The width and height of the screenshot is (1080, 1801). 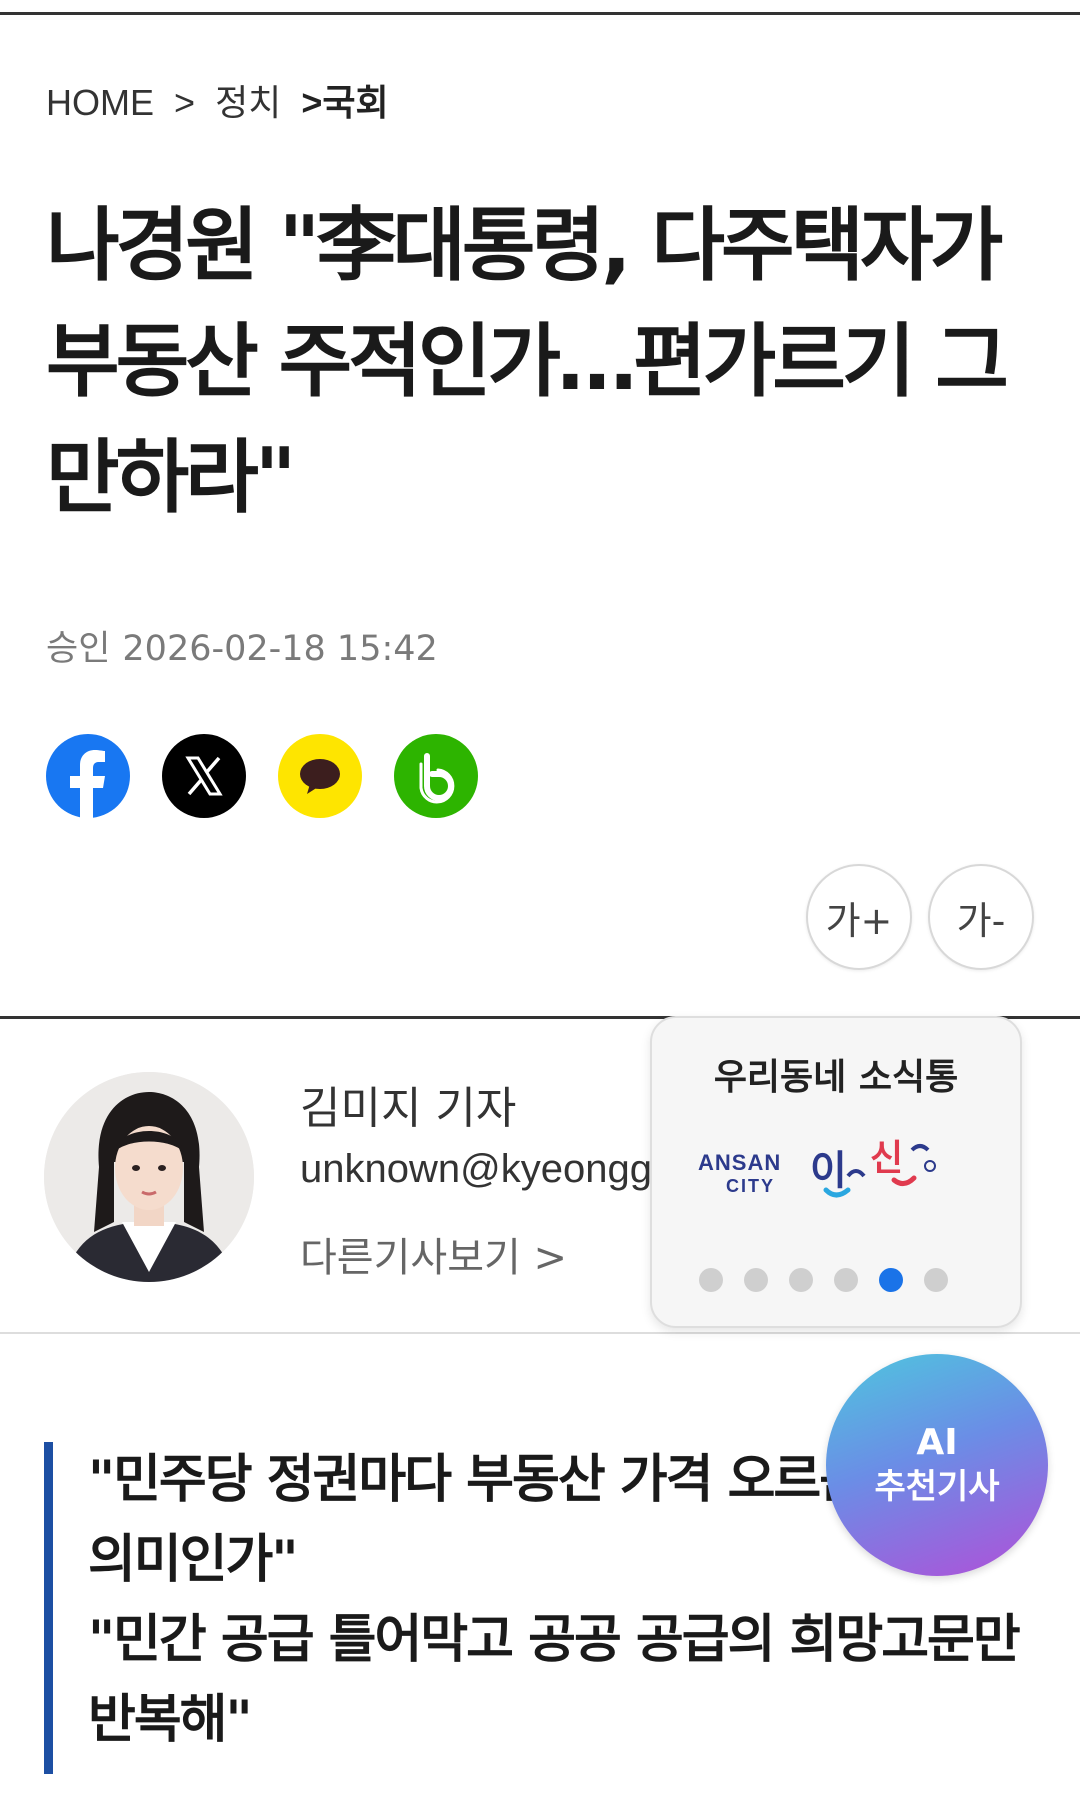 What do you see at coordinates (891, 1280) in the screenshot?
I see `pagination-dot-active` at bounding box center [891, 1280].